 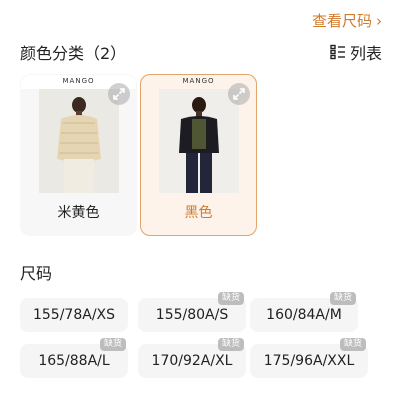 I want to click on size-option-label: 155/78A/XS, so click(x=74, y=315).